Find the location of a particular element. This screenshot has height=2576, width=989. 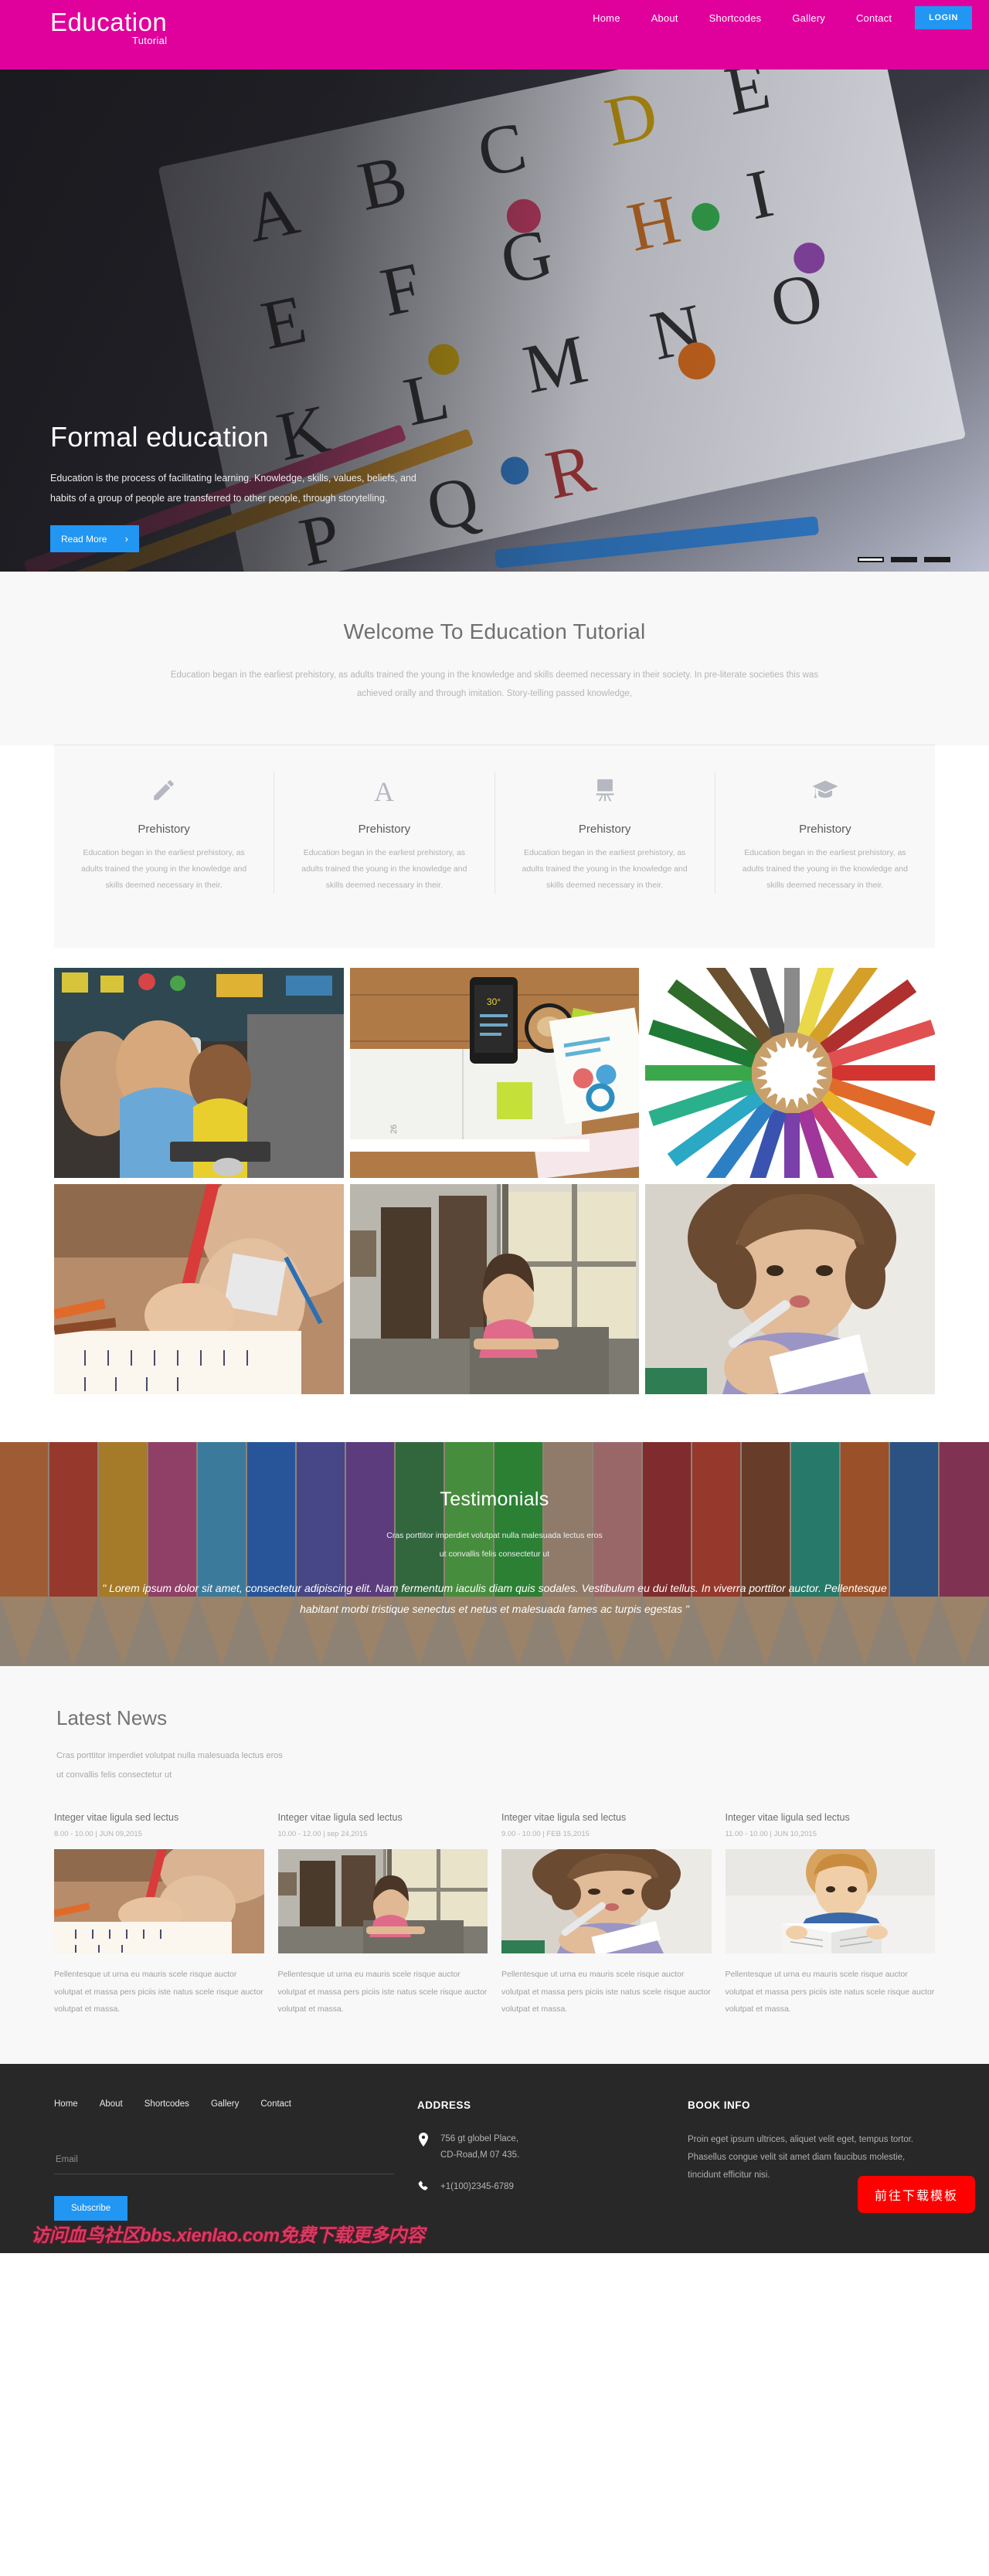

svg-text: 26 is located at coordinates (394, 1129).